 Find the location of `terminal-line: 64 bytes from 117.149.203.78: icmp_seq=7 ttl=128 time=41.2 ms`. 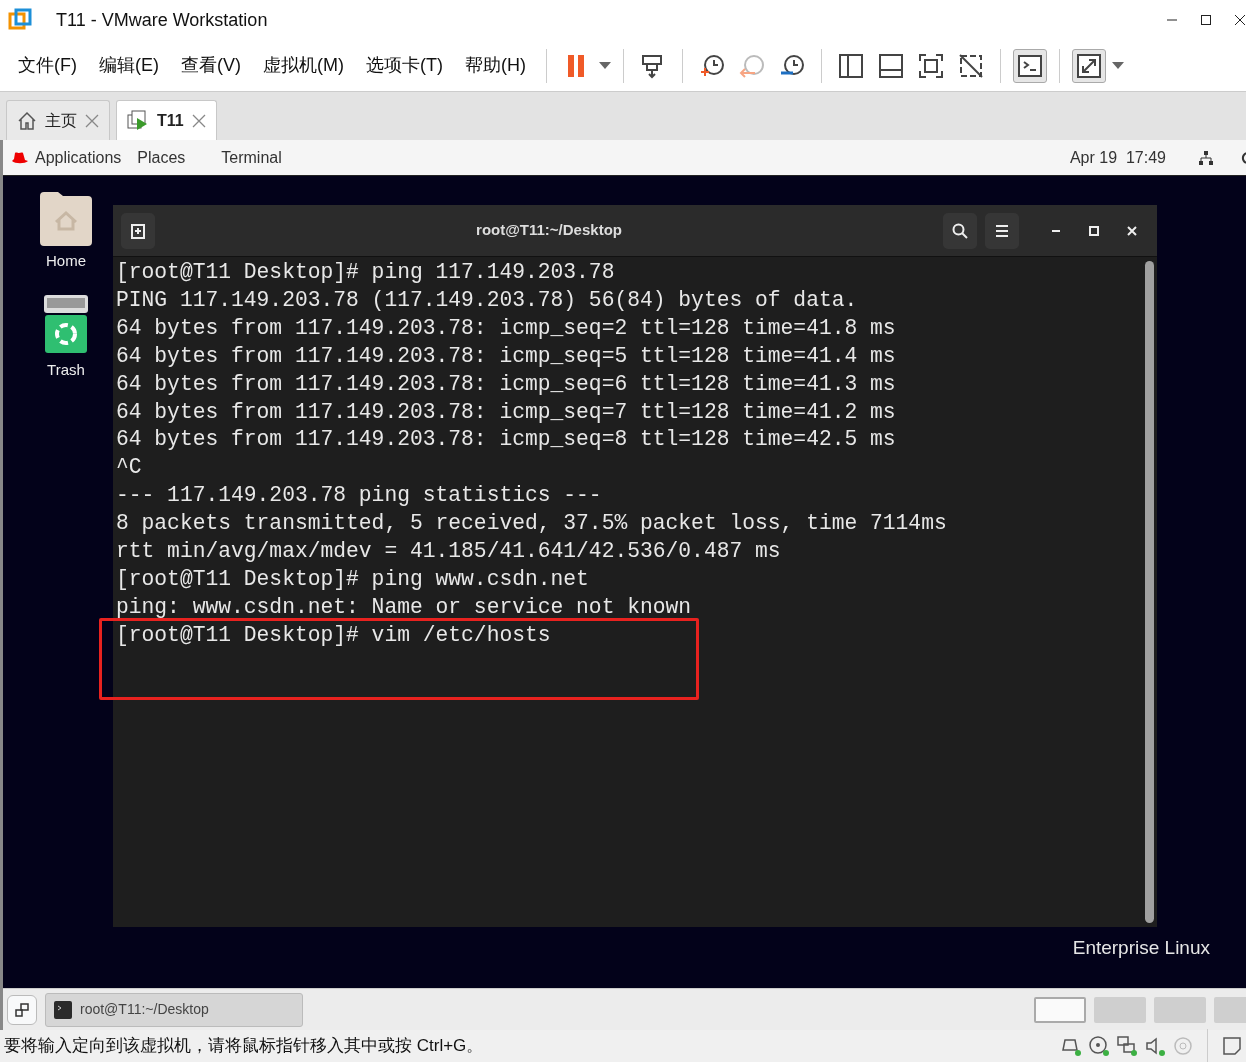

terminal-line: 64 bytes from 117.149.203.78: icmp_seq=7 ttl=128 time=41.2 ms is located at coordinates (506, 412).